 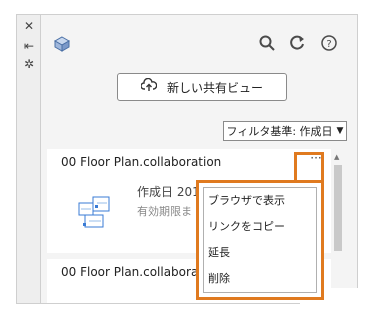 I want to click on dock-strip: ✕ ⇤ ✲, so click(x=28, y=159).